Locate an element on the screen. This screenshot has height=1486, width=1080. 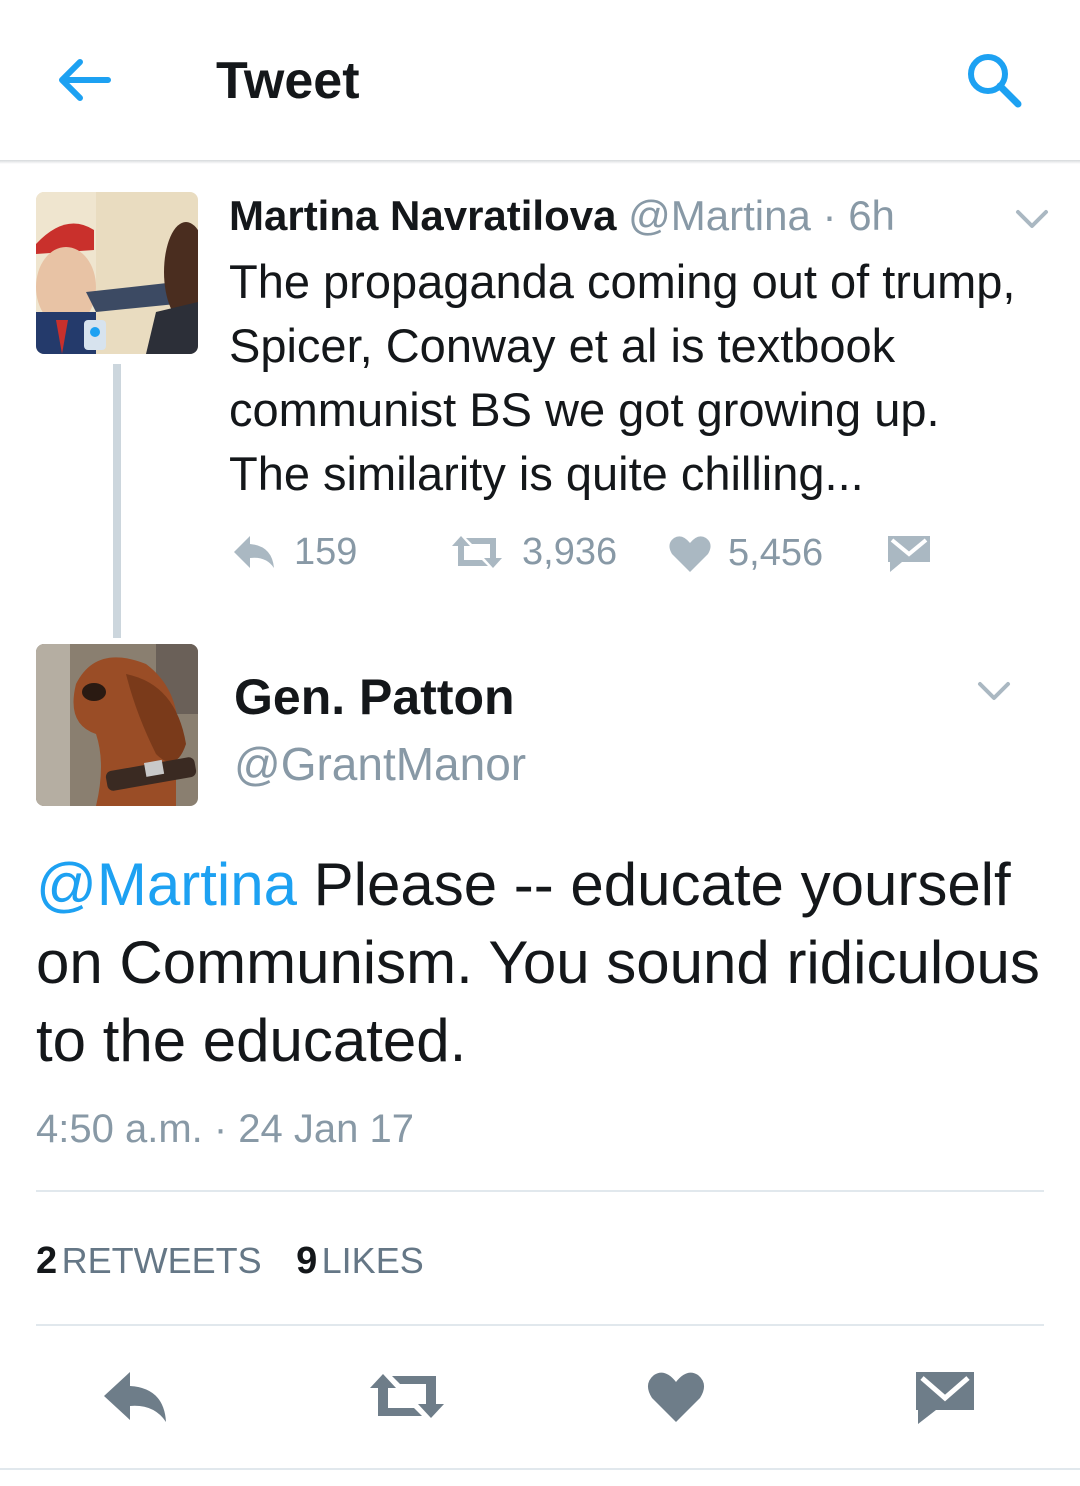
tweet-text-line: on Communism. You sound ridiculous is located at coordinates (538, 962).